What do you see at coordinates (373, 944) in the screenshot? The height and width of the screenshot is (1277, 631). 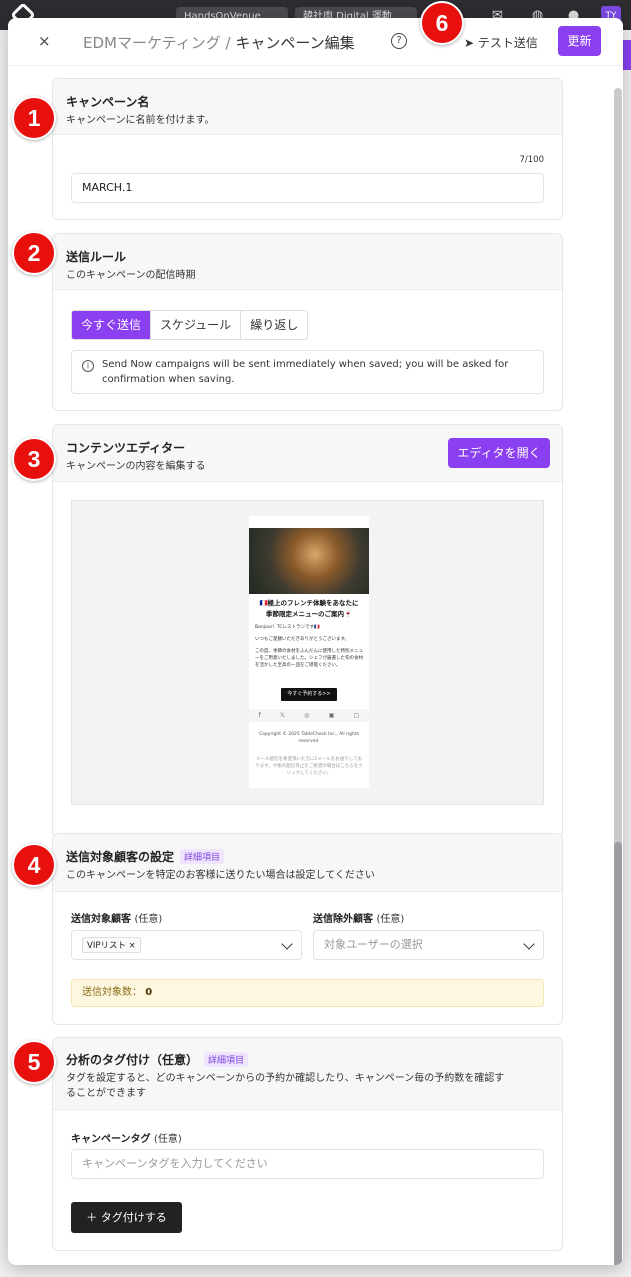 I see `exclude-placeholder: 対象ユーザーの選択` at bounding box center [373, 944].